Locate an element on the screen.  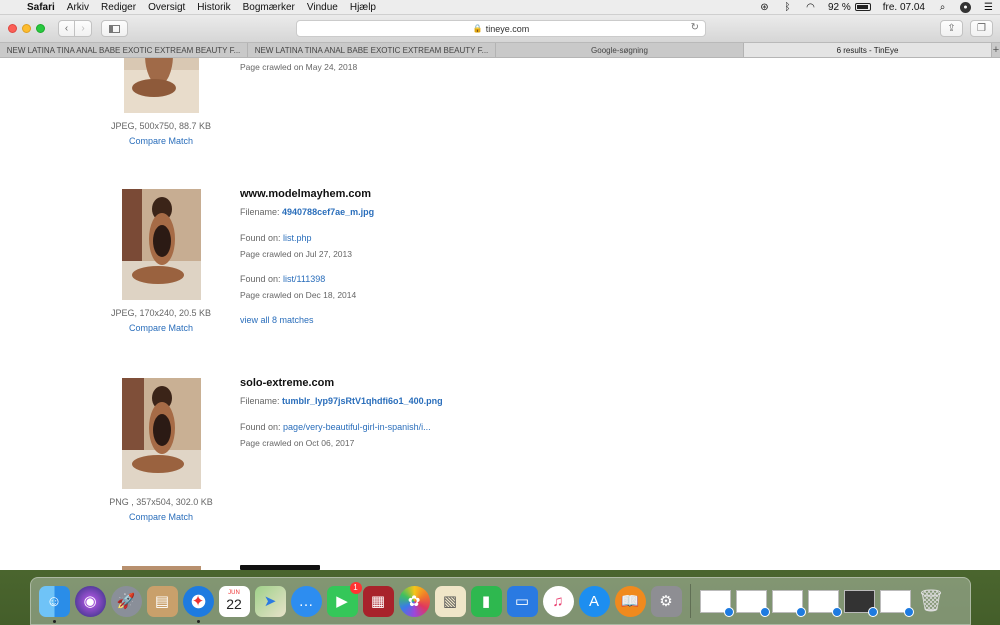
clock: fre. 07.04 is located at coordinates (904, 7).